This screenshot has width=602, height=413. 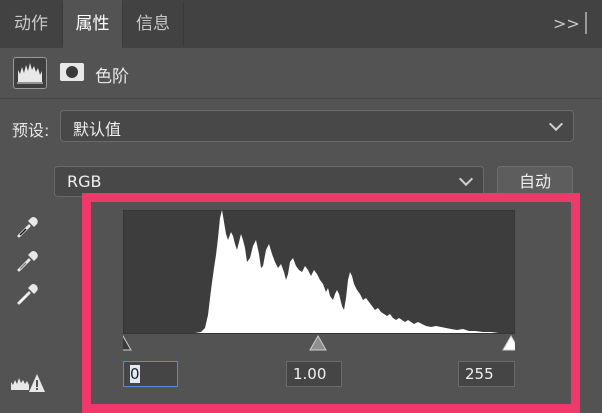 What do you see at coordinates (28, 383) in the screenshot?
I see `clipping-warning-icon` at bounding box center [28, 383].